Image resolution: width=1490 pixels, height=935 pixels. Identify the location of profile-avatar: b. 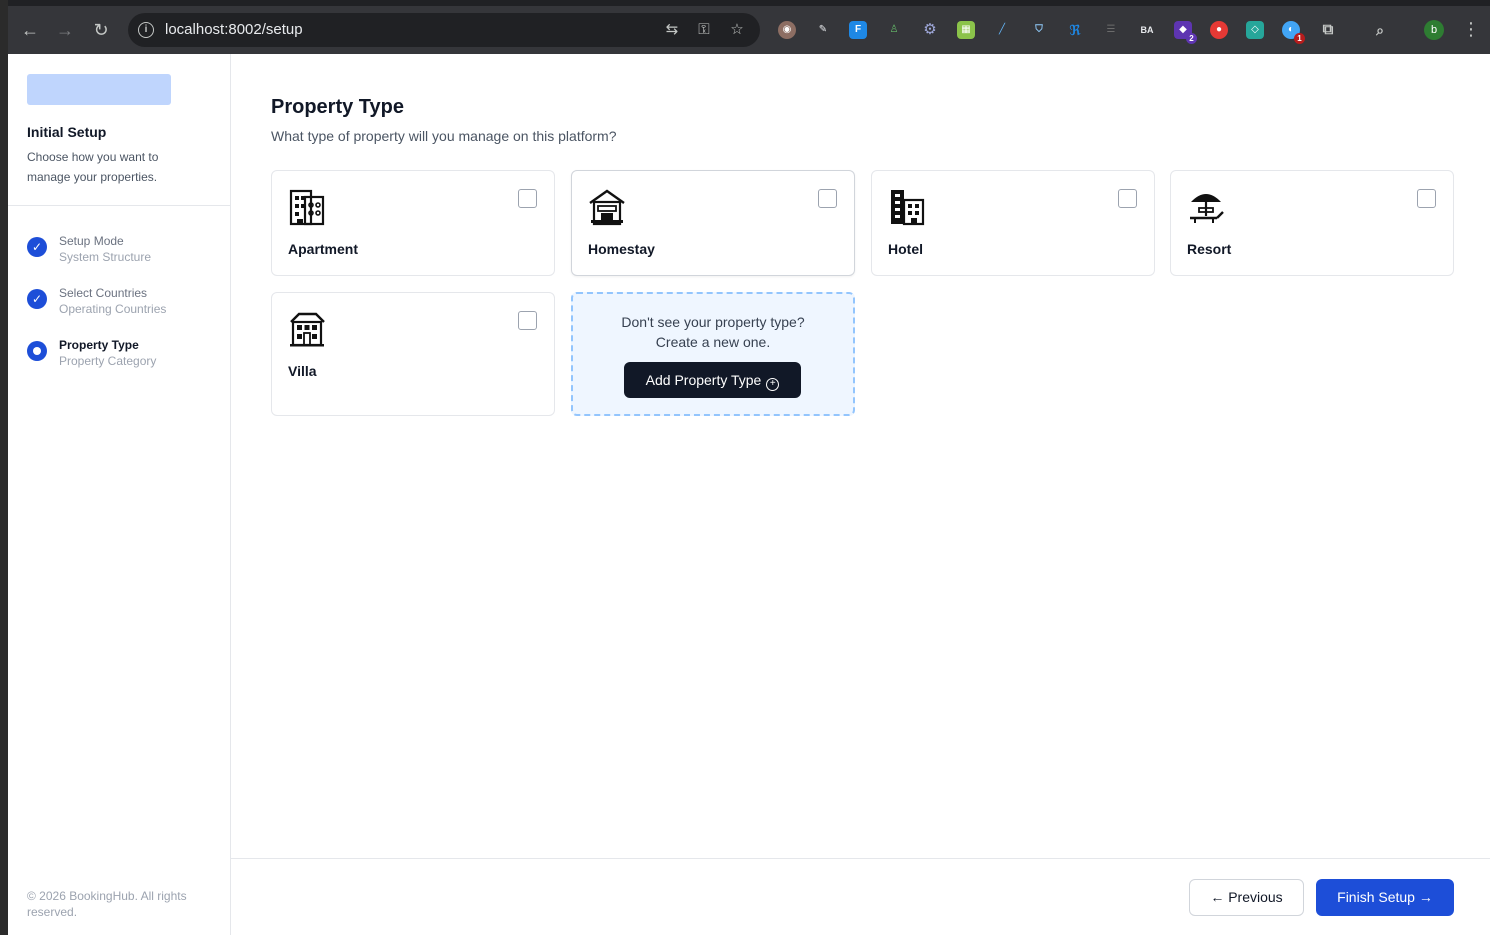
(1434, 30).